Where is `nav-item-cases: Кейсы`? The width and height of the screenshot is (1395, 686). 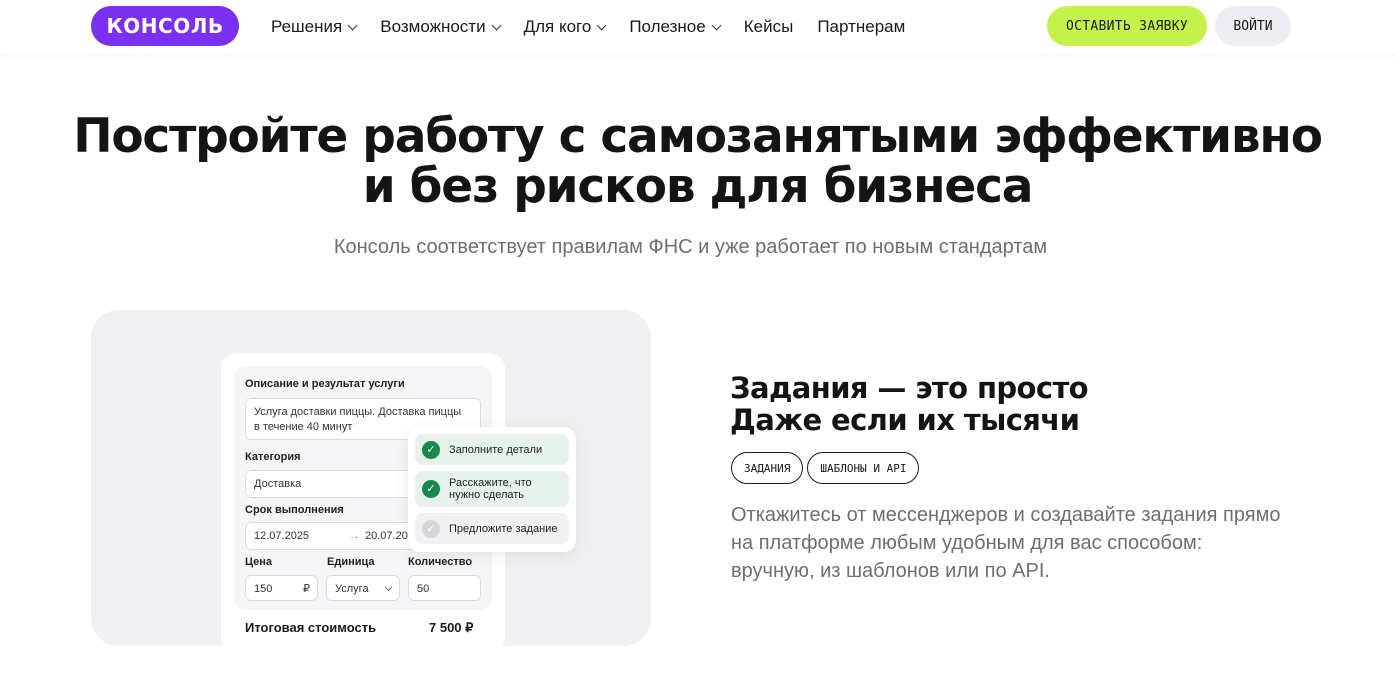
nav-item-cases: Кейсы is located at coordinates (769, 27).